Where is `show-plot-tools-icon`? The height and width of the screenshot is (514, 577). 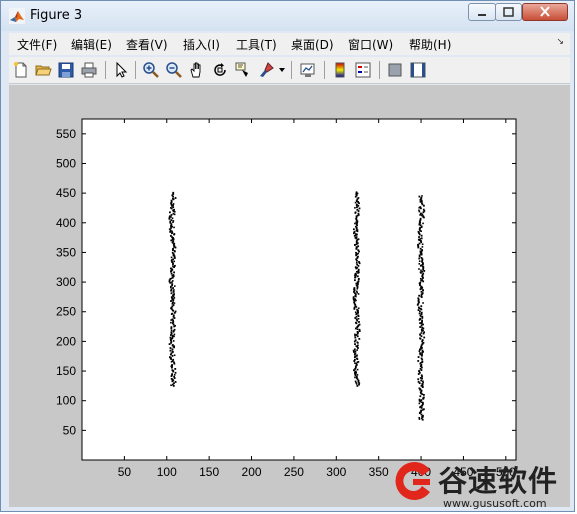 show-plot-tools-icon is located at coordinates (418, 70).